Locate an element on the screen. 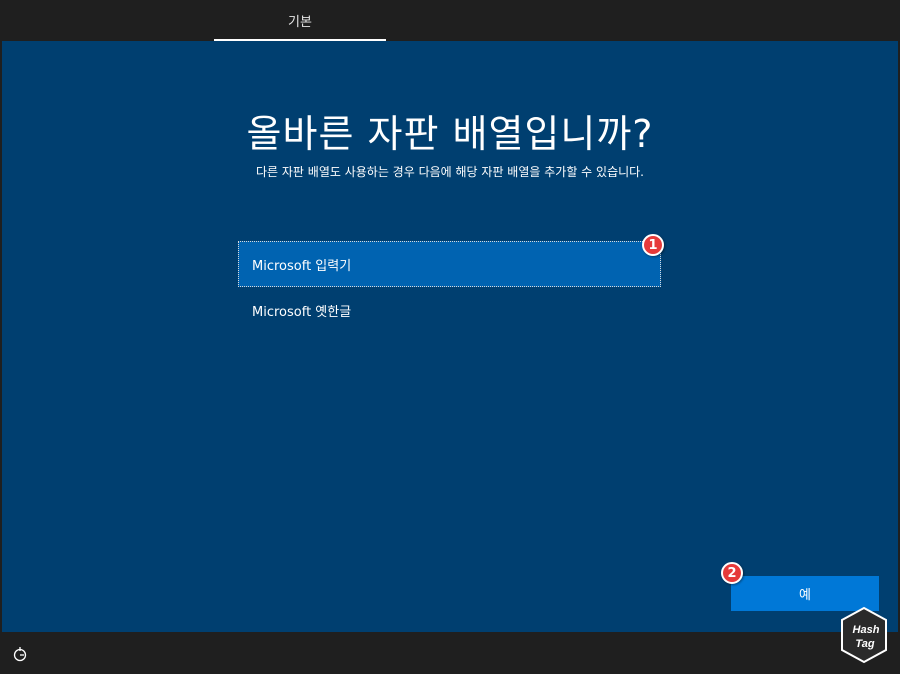  layout-option-label: Microsoft 옛한글 is located at coordinates (302, 312).